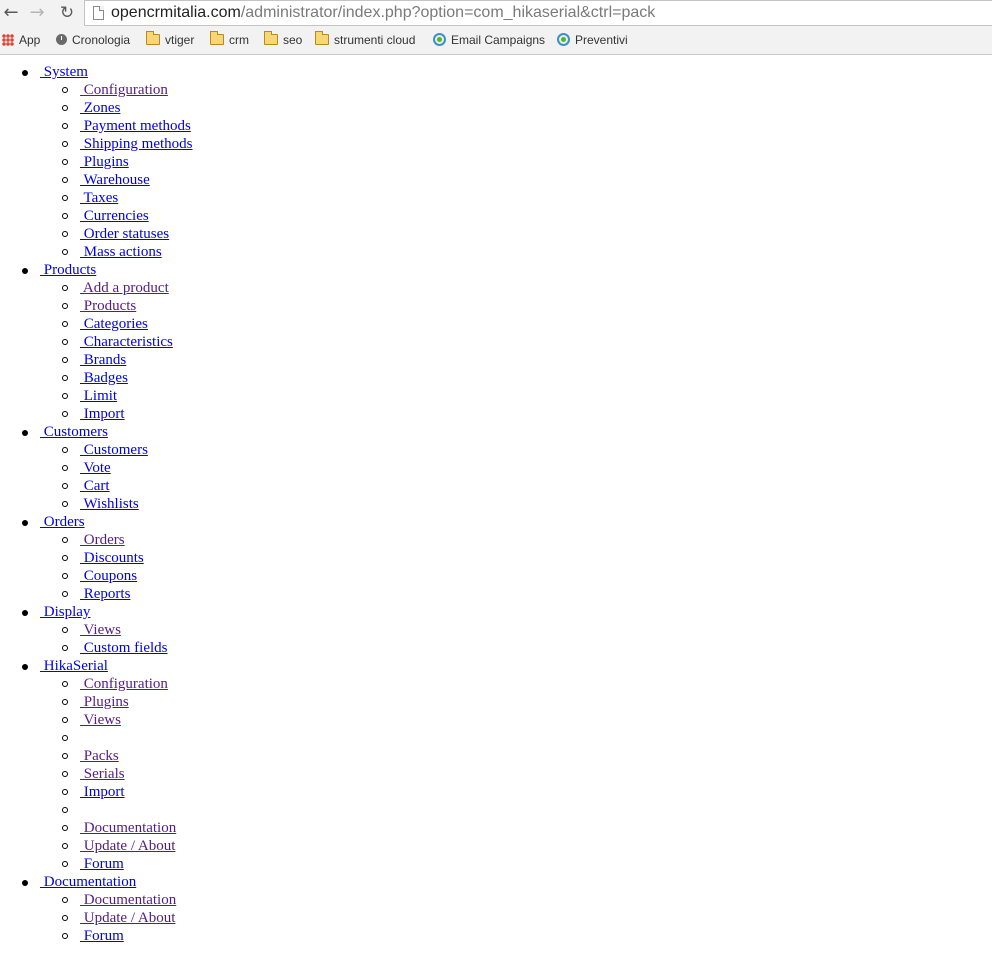  I want to click on menu-section-link: System, so click(64, 72).